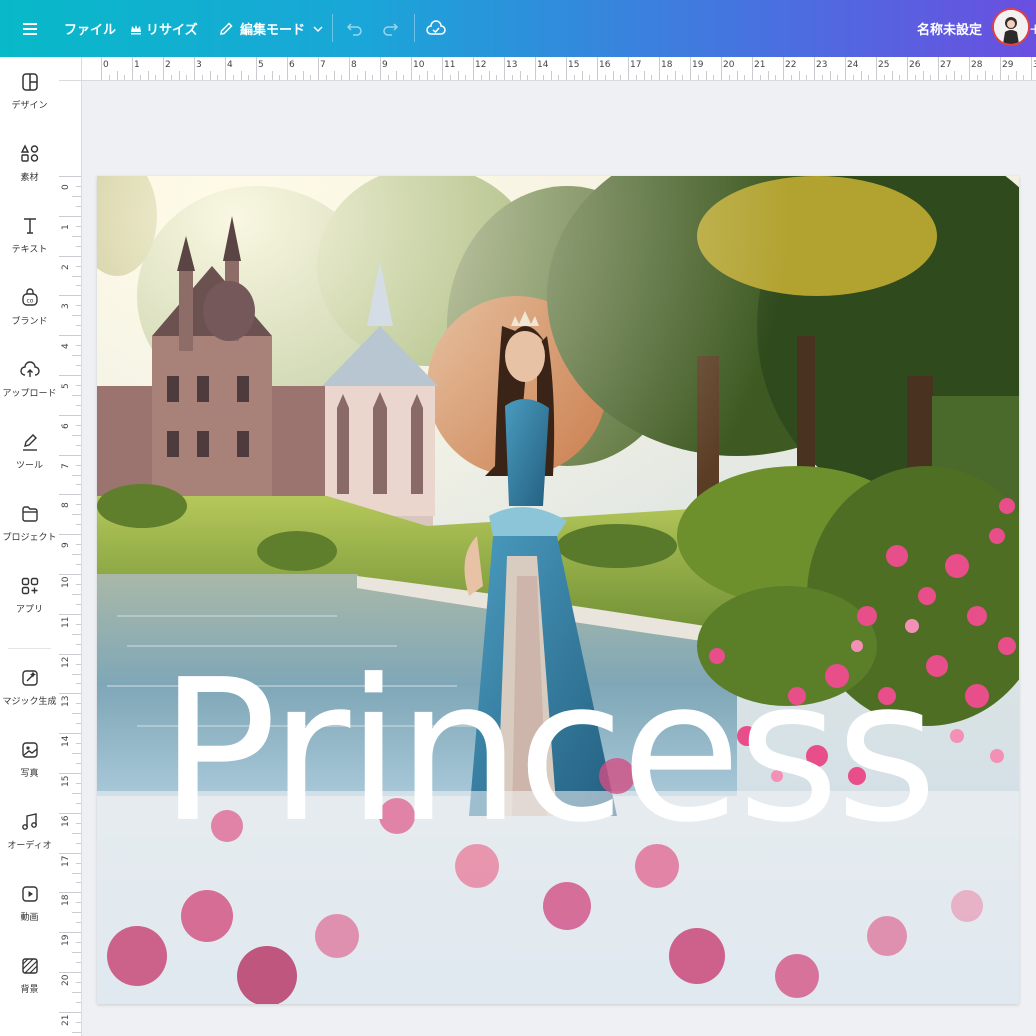  Describe the element at coordinates (66, 622) in the screenshot. I see `ruler-label: 11` at that location.